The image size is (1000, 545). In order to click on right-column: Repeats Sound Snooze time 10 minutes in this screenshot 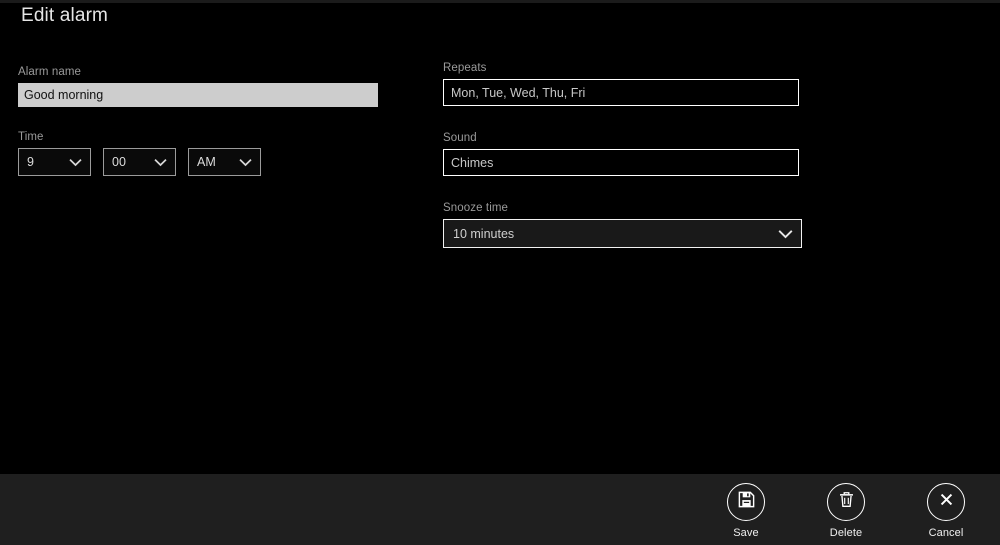, I will do `click(643, 155)`.